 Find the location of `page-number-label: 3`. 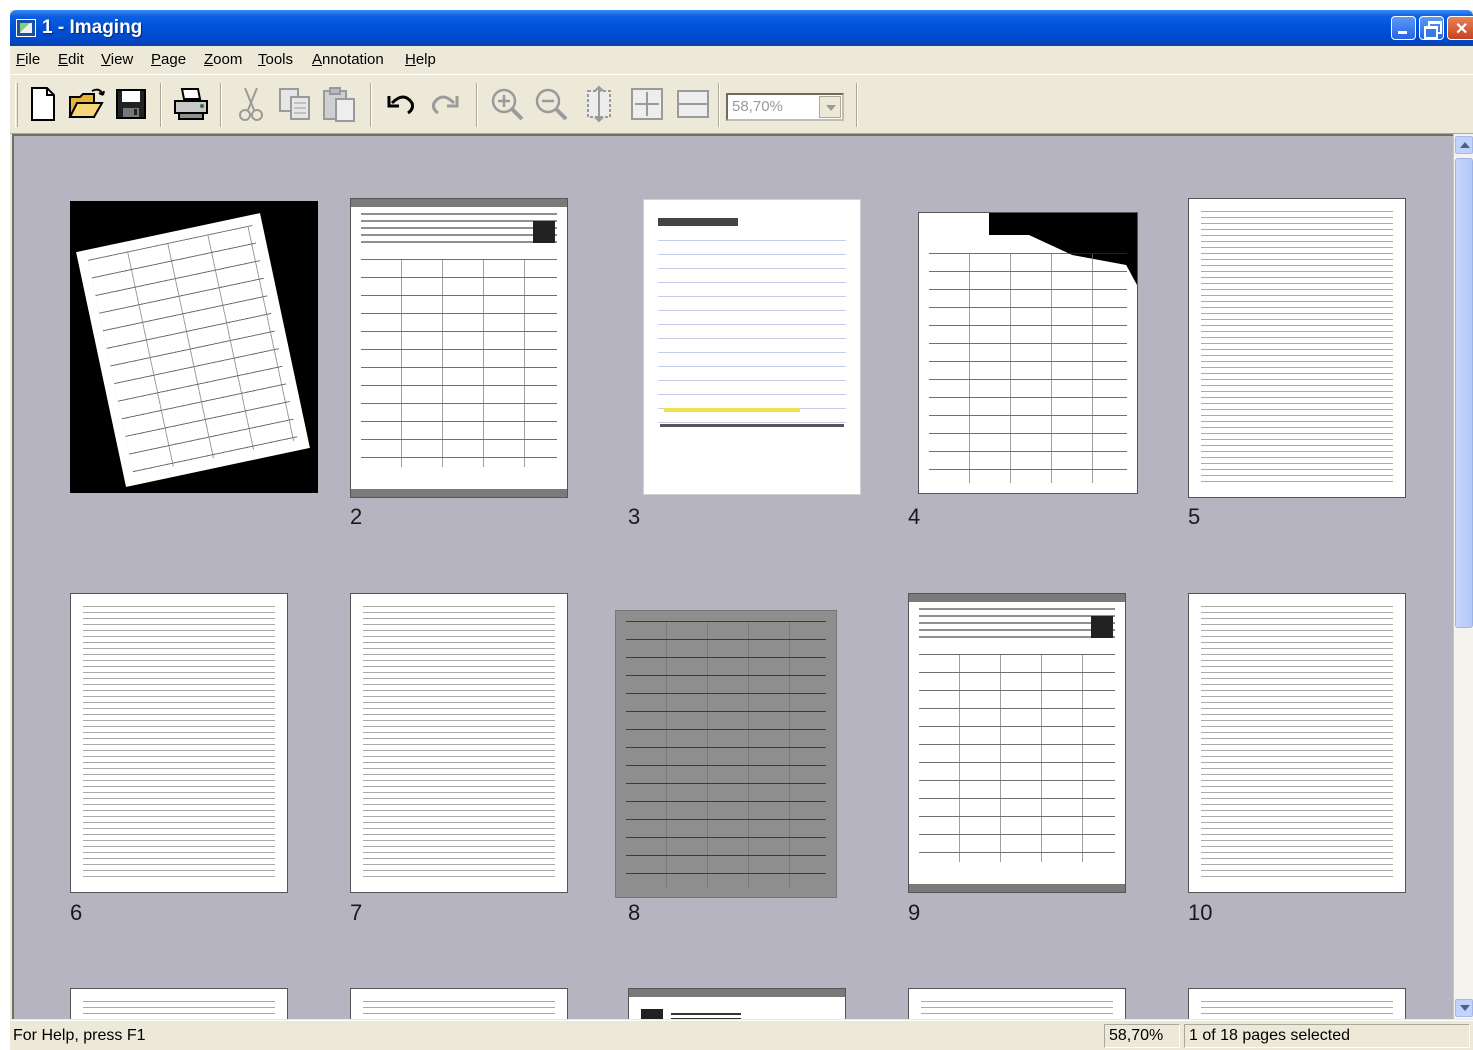

page-number-label: 3 is located at coordinates (634, 516).